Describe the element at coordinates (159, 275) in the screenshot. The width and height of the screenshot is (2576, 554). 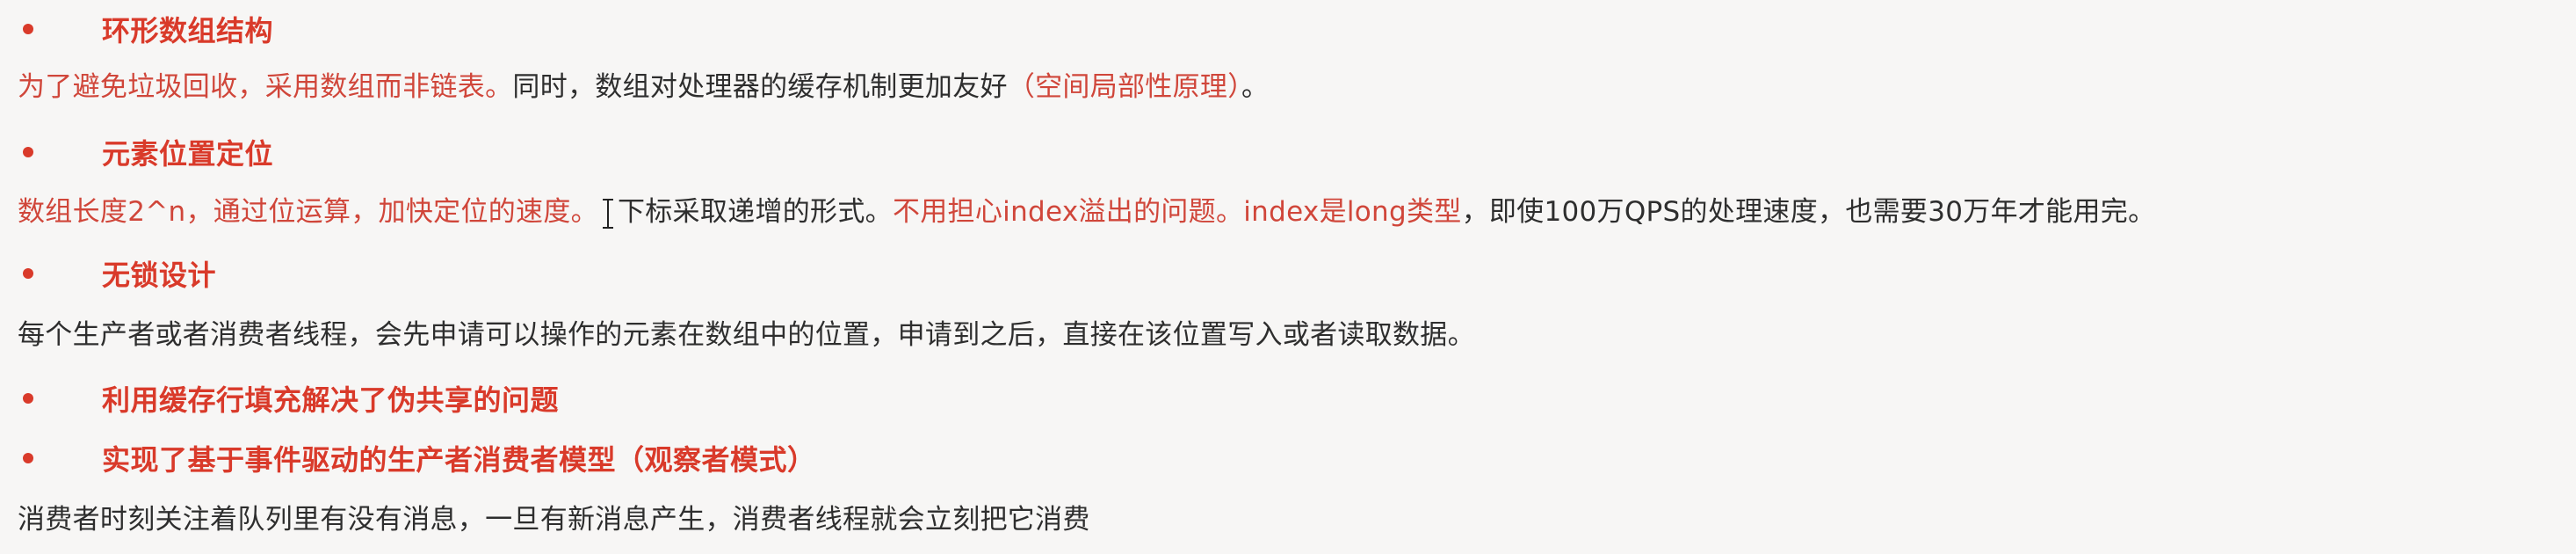
I see `heading-text: 无锁设计` at that location.